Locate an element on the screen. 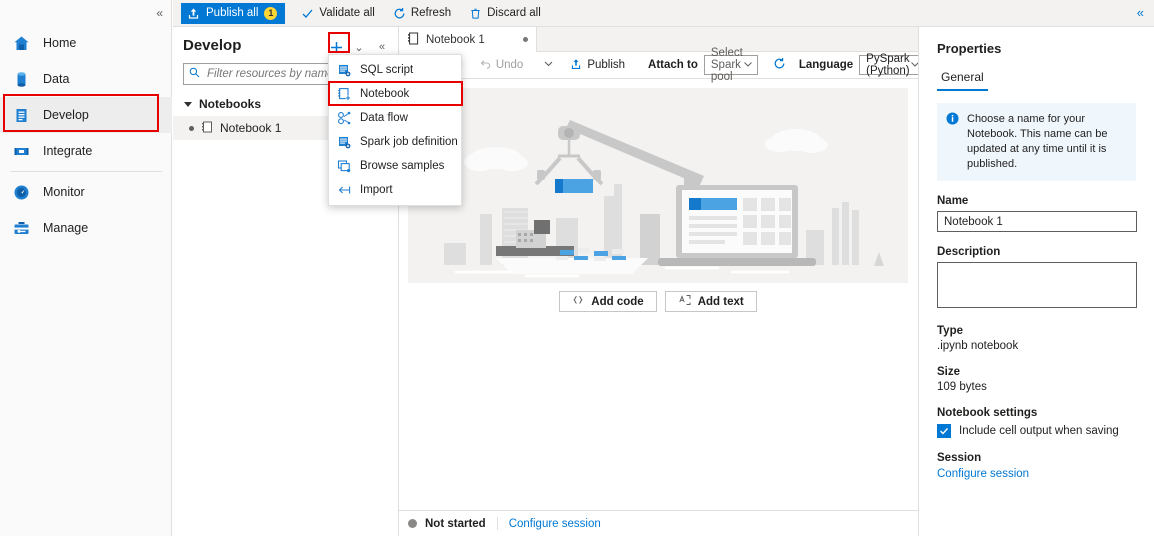 This screenshot has height=536, width=1154. notebook-toolbar: Run all Undo Publish Att is located at coordinates (705, 65).